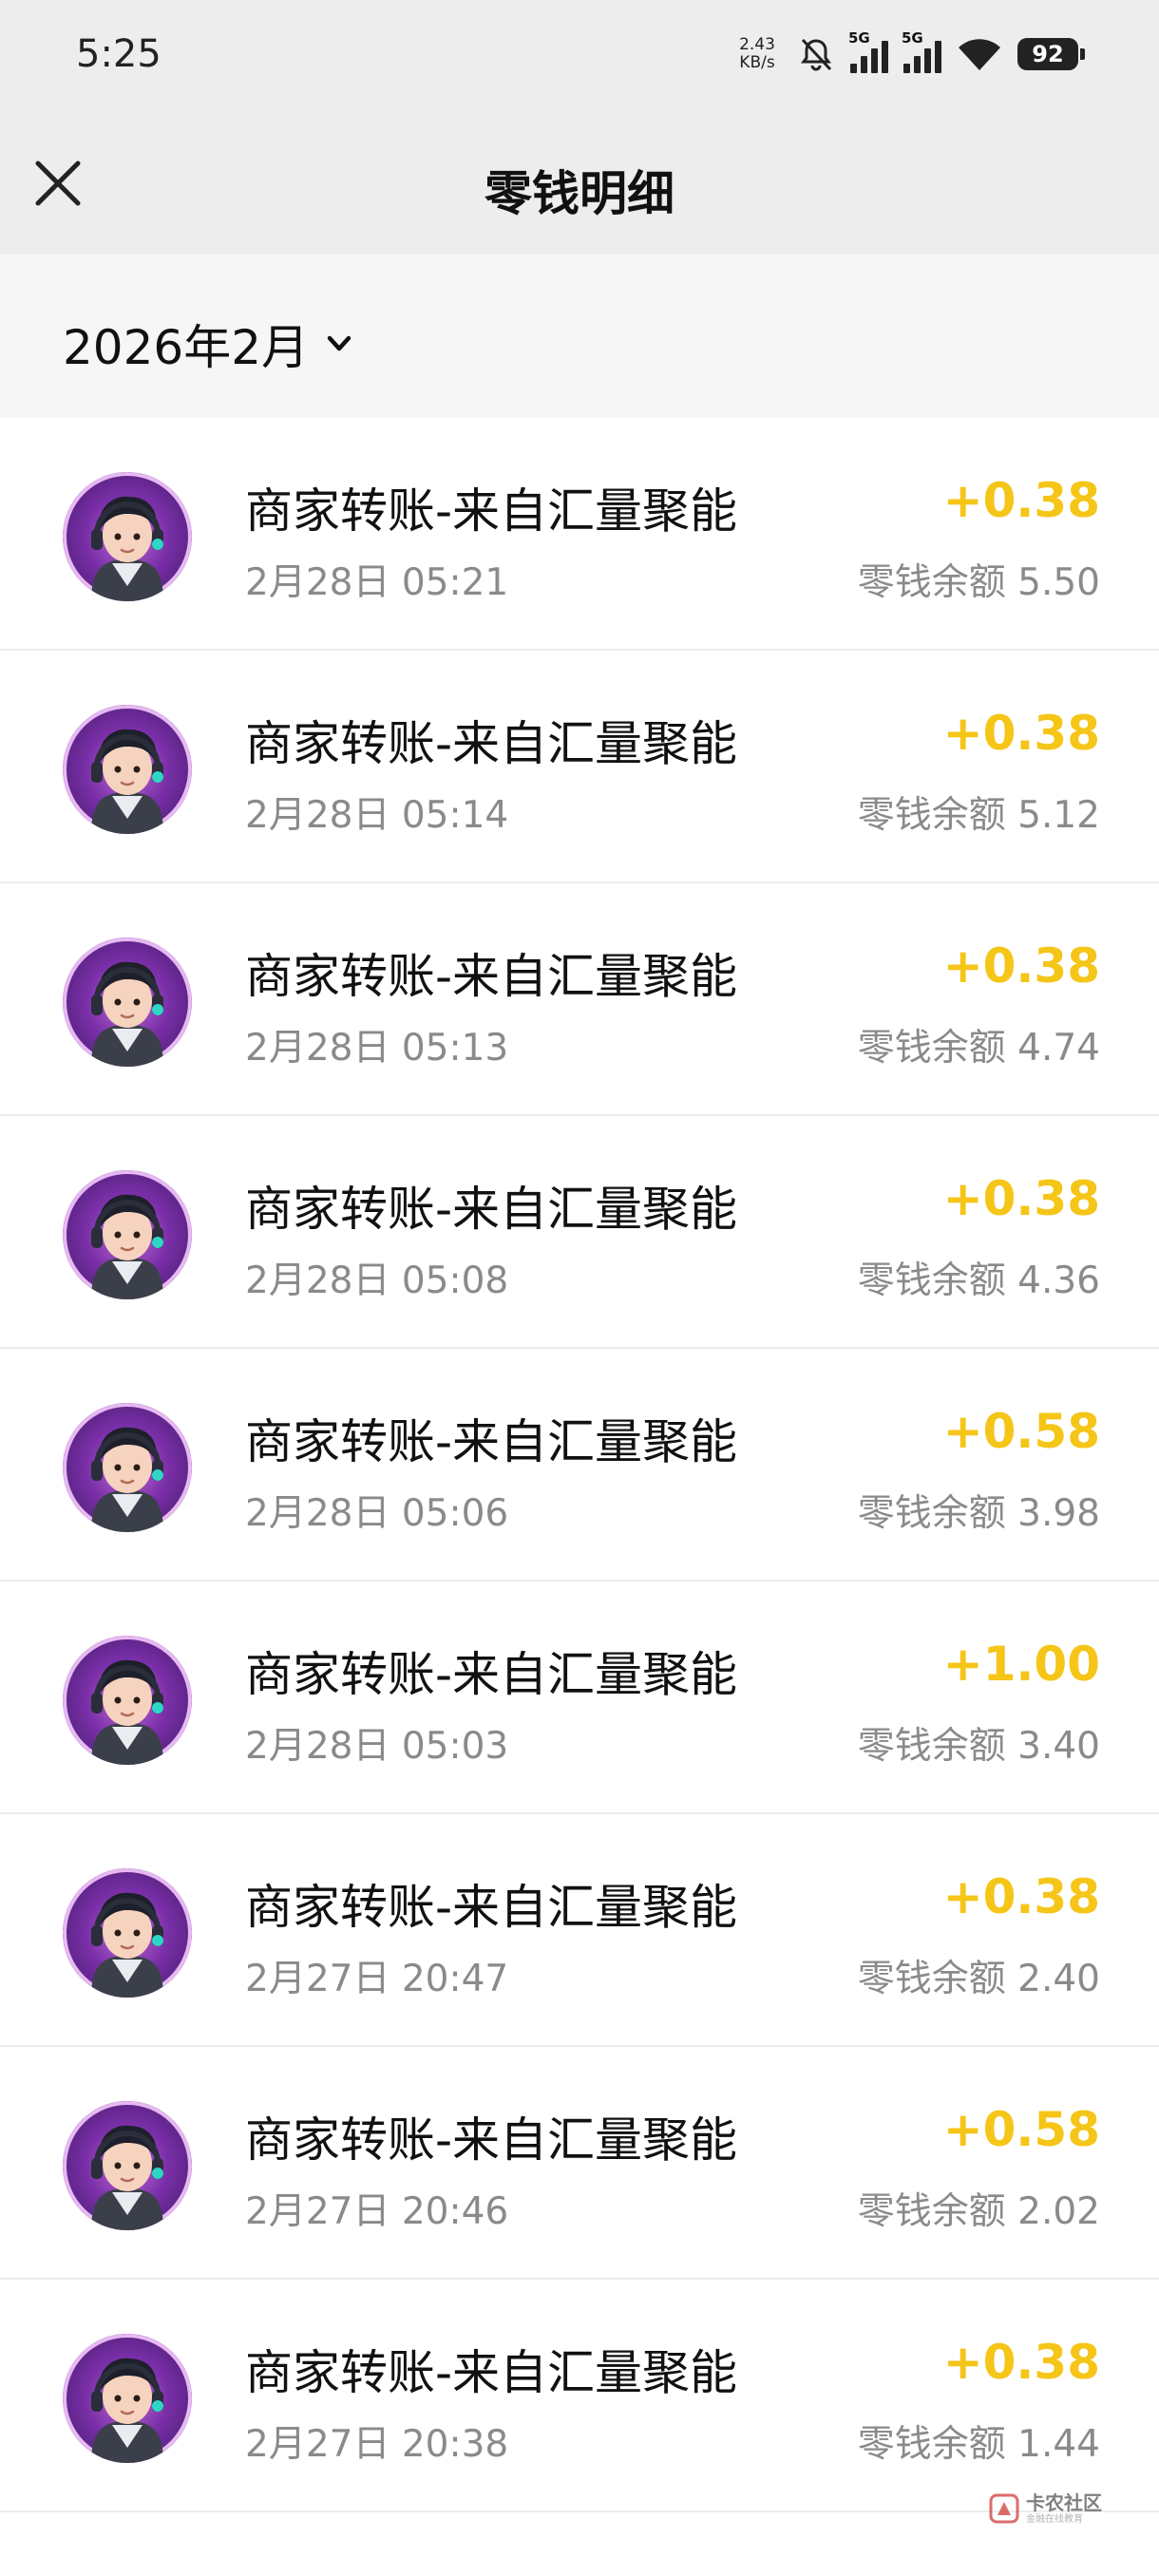 Image resolution: width=1159 pixels, height=2576 pixels. Describe the element at coordinates (757, 44) in the screenshot. I see `network-speed-value: 2.43` at that location.